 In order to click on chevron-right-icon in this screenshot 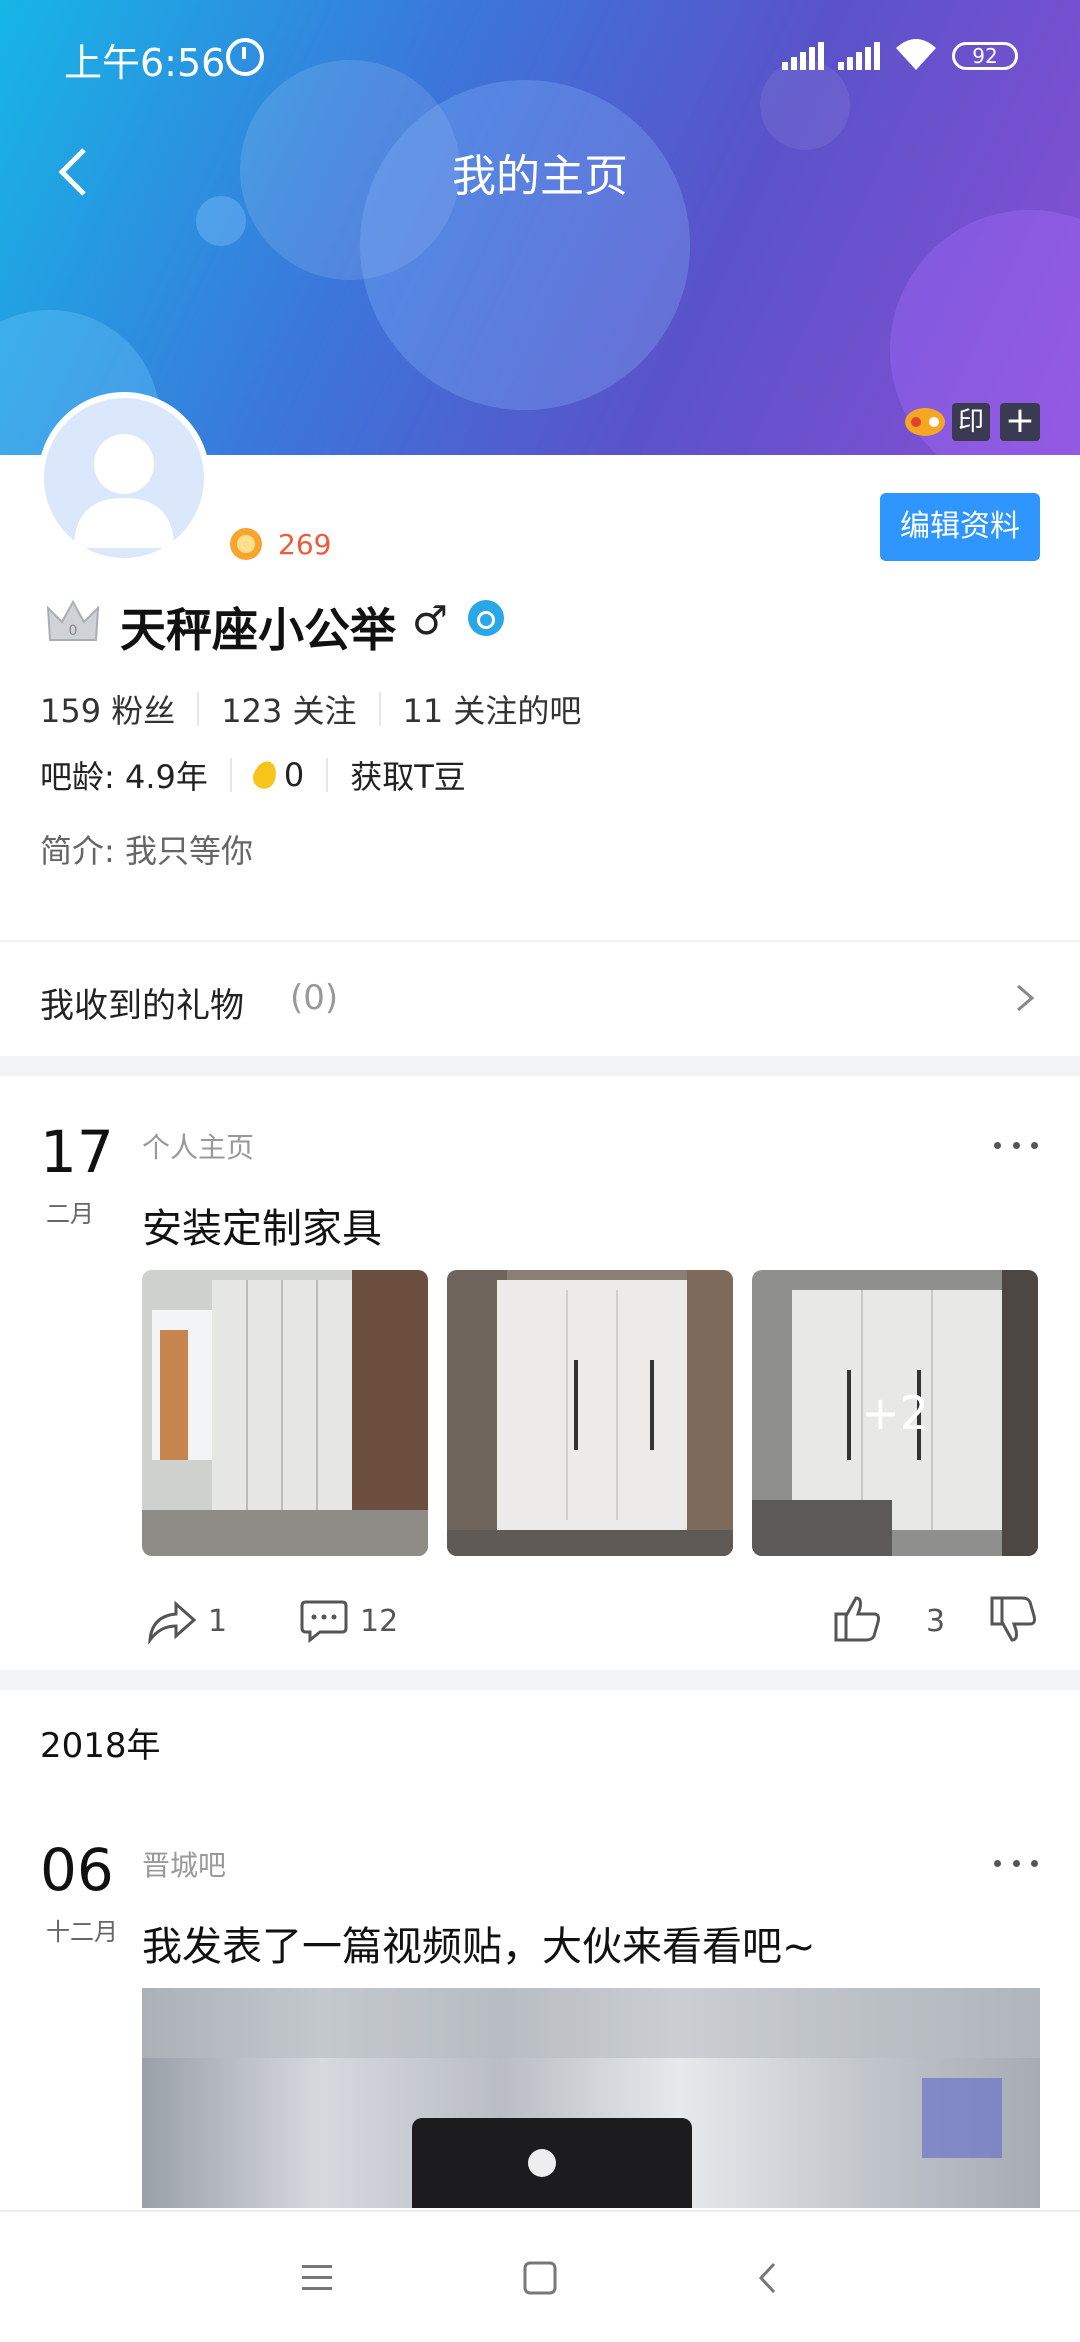, I will do `click(1026, 998)`.